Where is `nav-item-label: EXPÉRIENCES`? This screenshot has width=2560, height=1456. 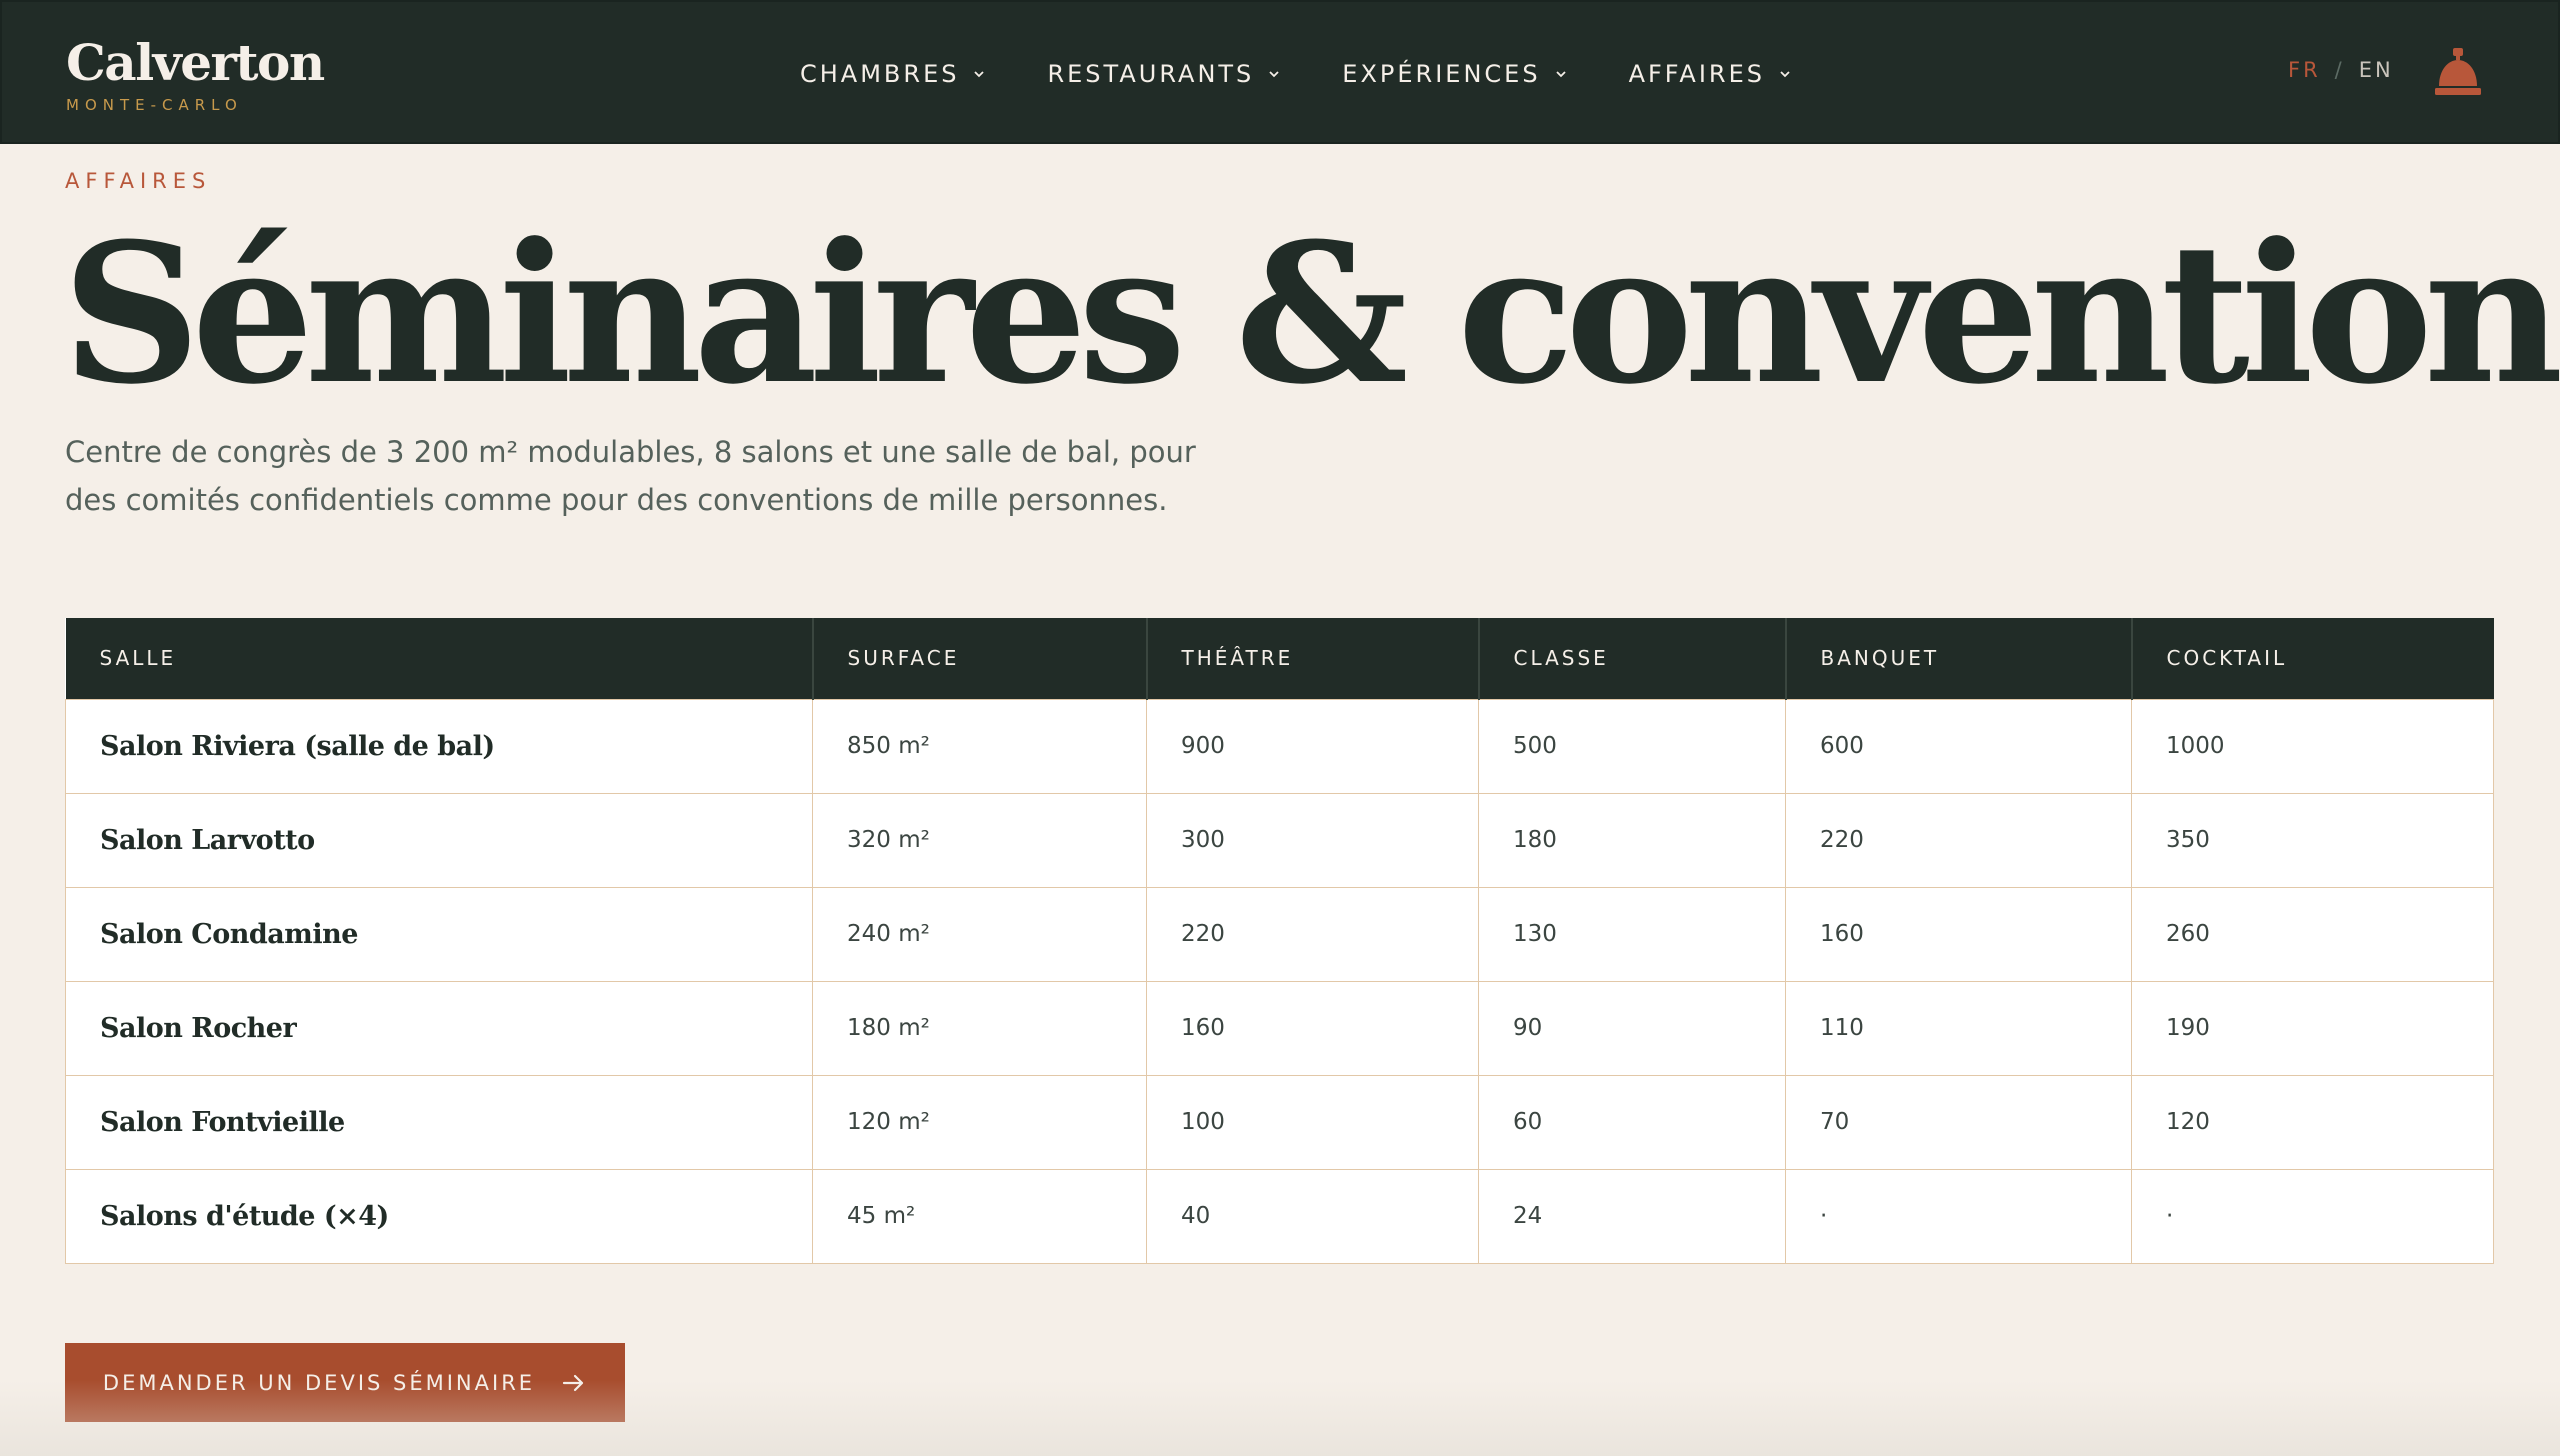 nav-item-label: EXPÉRIENCES is located at coordinates (1441, 74).